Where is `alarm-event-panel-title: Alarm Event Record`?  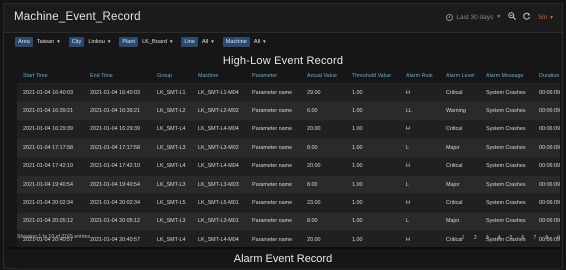 alarm-event-panel-title: Alarm Event Record is located at coordinates (283, 259).